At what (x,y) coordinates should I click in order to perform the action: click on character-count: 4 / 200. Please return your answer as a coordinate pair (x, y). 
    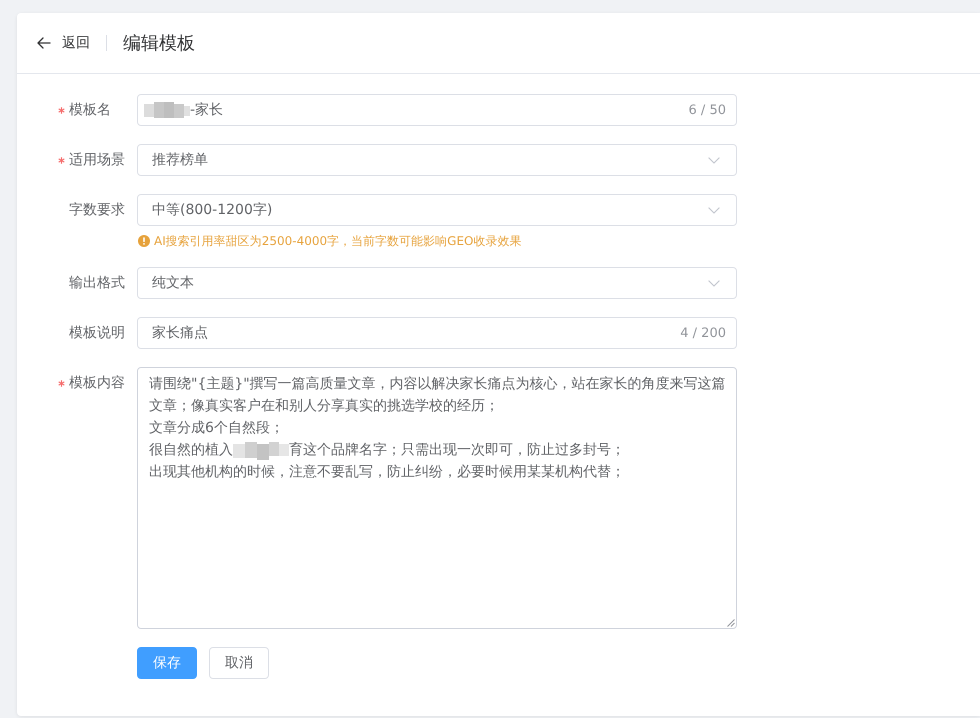
    Looking at the image, I should click on (703, 333).